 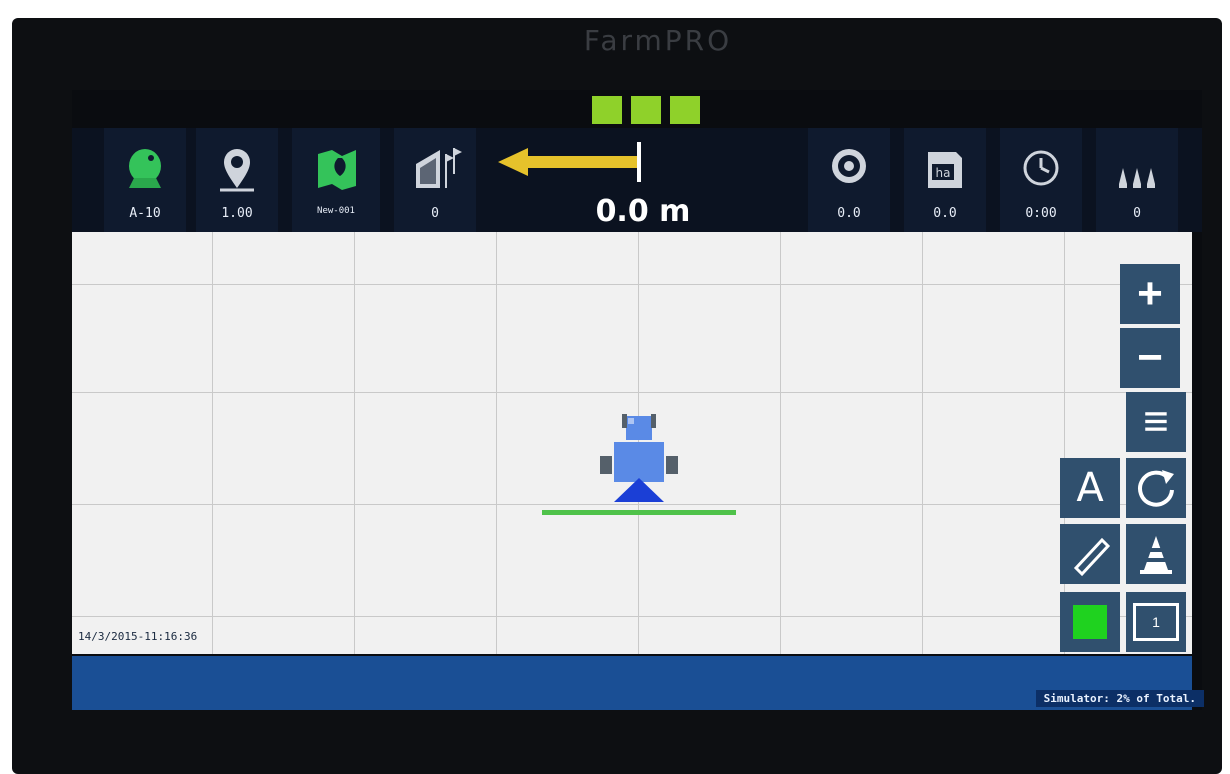 I want to click on location-pin-icon, so click(x=237, y=169).